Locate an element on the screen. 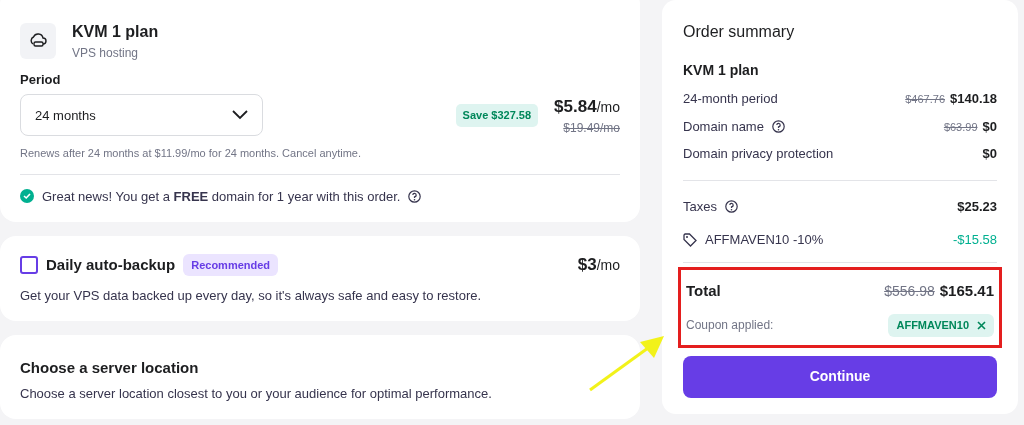 The height and width of the screenshot is (425, 1024). renewal-note: Renews after 24 months at $11.99/mo for 24 months. Cancel anytime. is located at coordinates (191, 153).